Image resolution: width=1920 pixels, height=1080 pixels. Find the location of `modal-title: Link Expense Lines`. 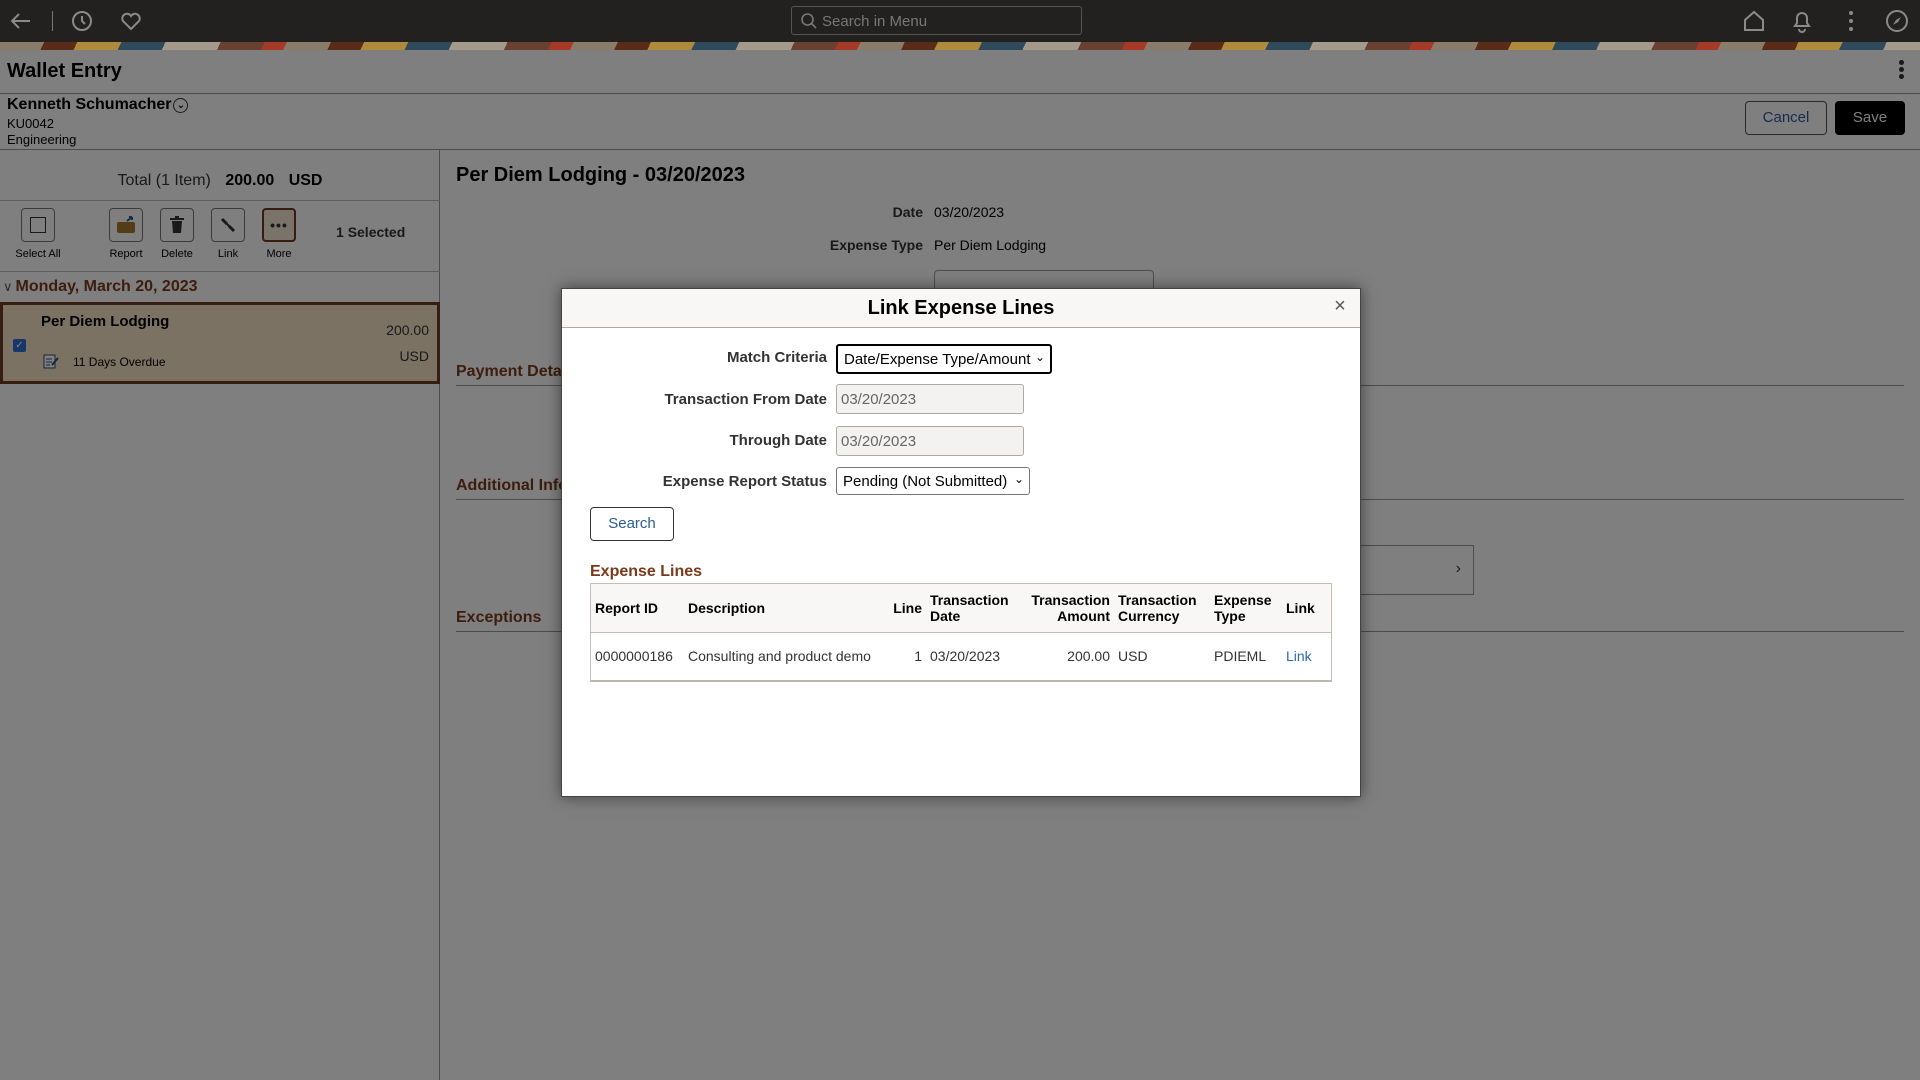

modal-title: Link Expense Lines is located at coordinates (961, 308).